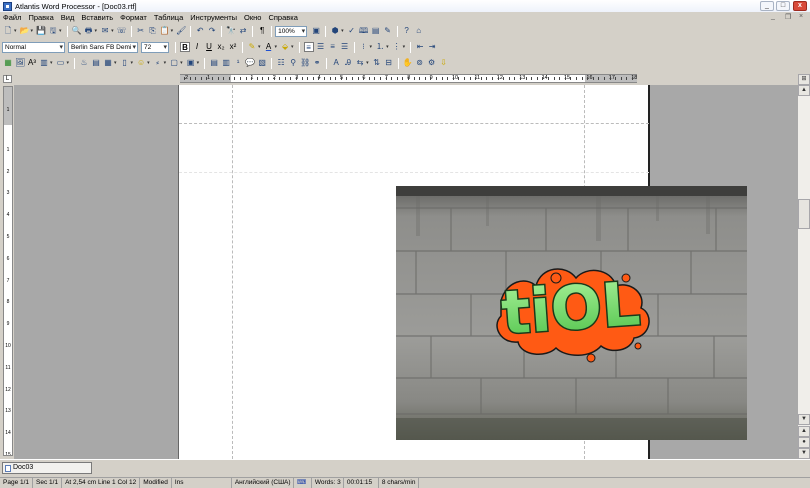 Image resolution: width=810 pixels, height=488 pixels. Describe the element at coordinates (342, 31) in the screenshot. I see `styles-dropdown-icon: ▾` at that location.